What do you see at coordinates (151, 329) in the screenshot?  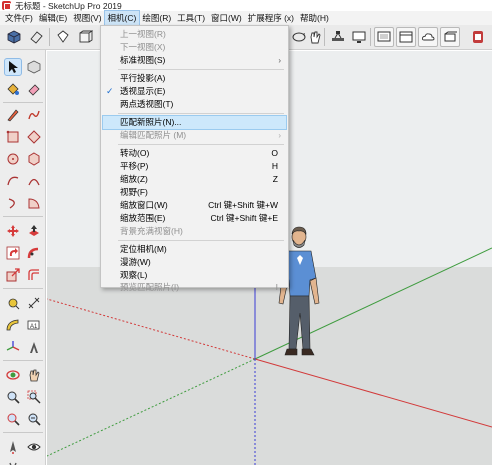 I see `red-axis-negative` at bounding box center [151, 329].